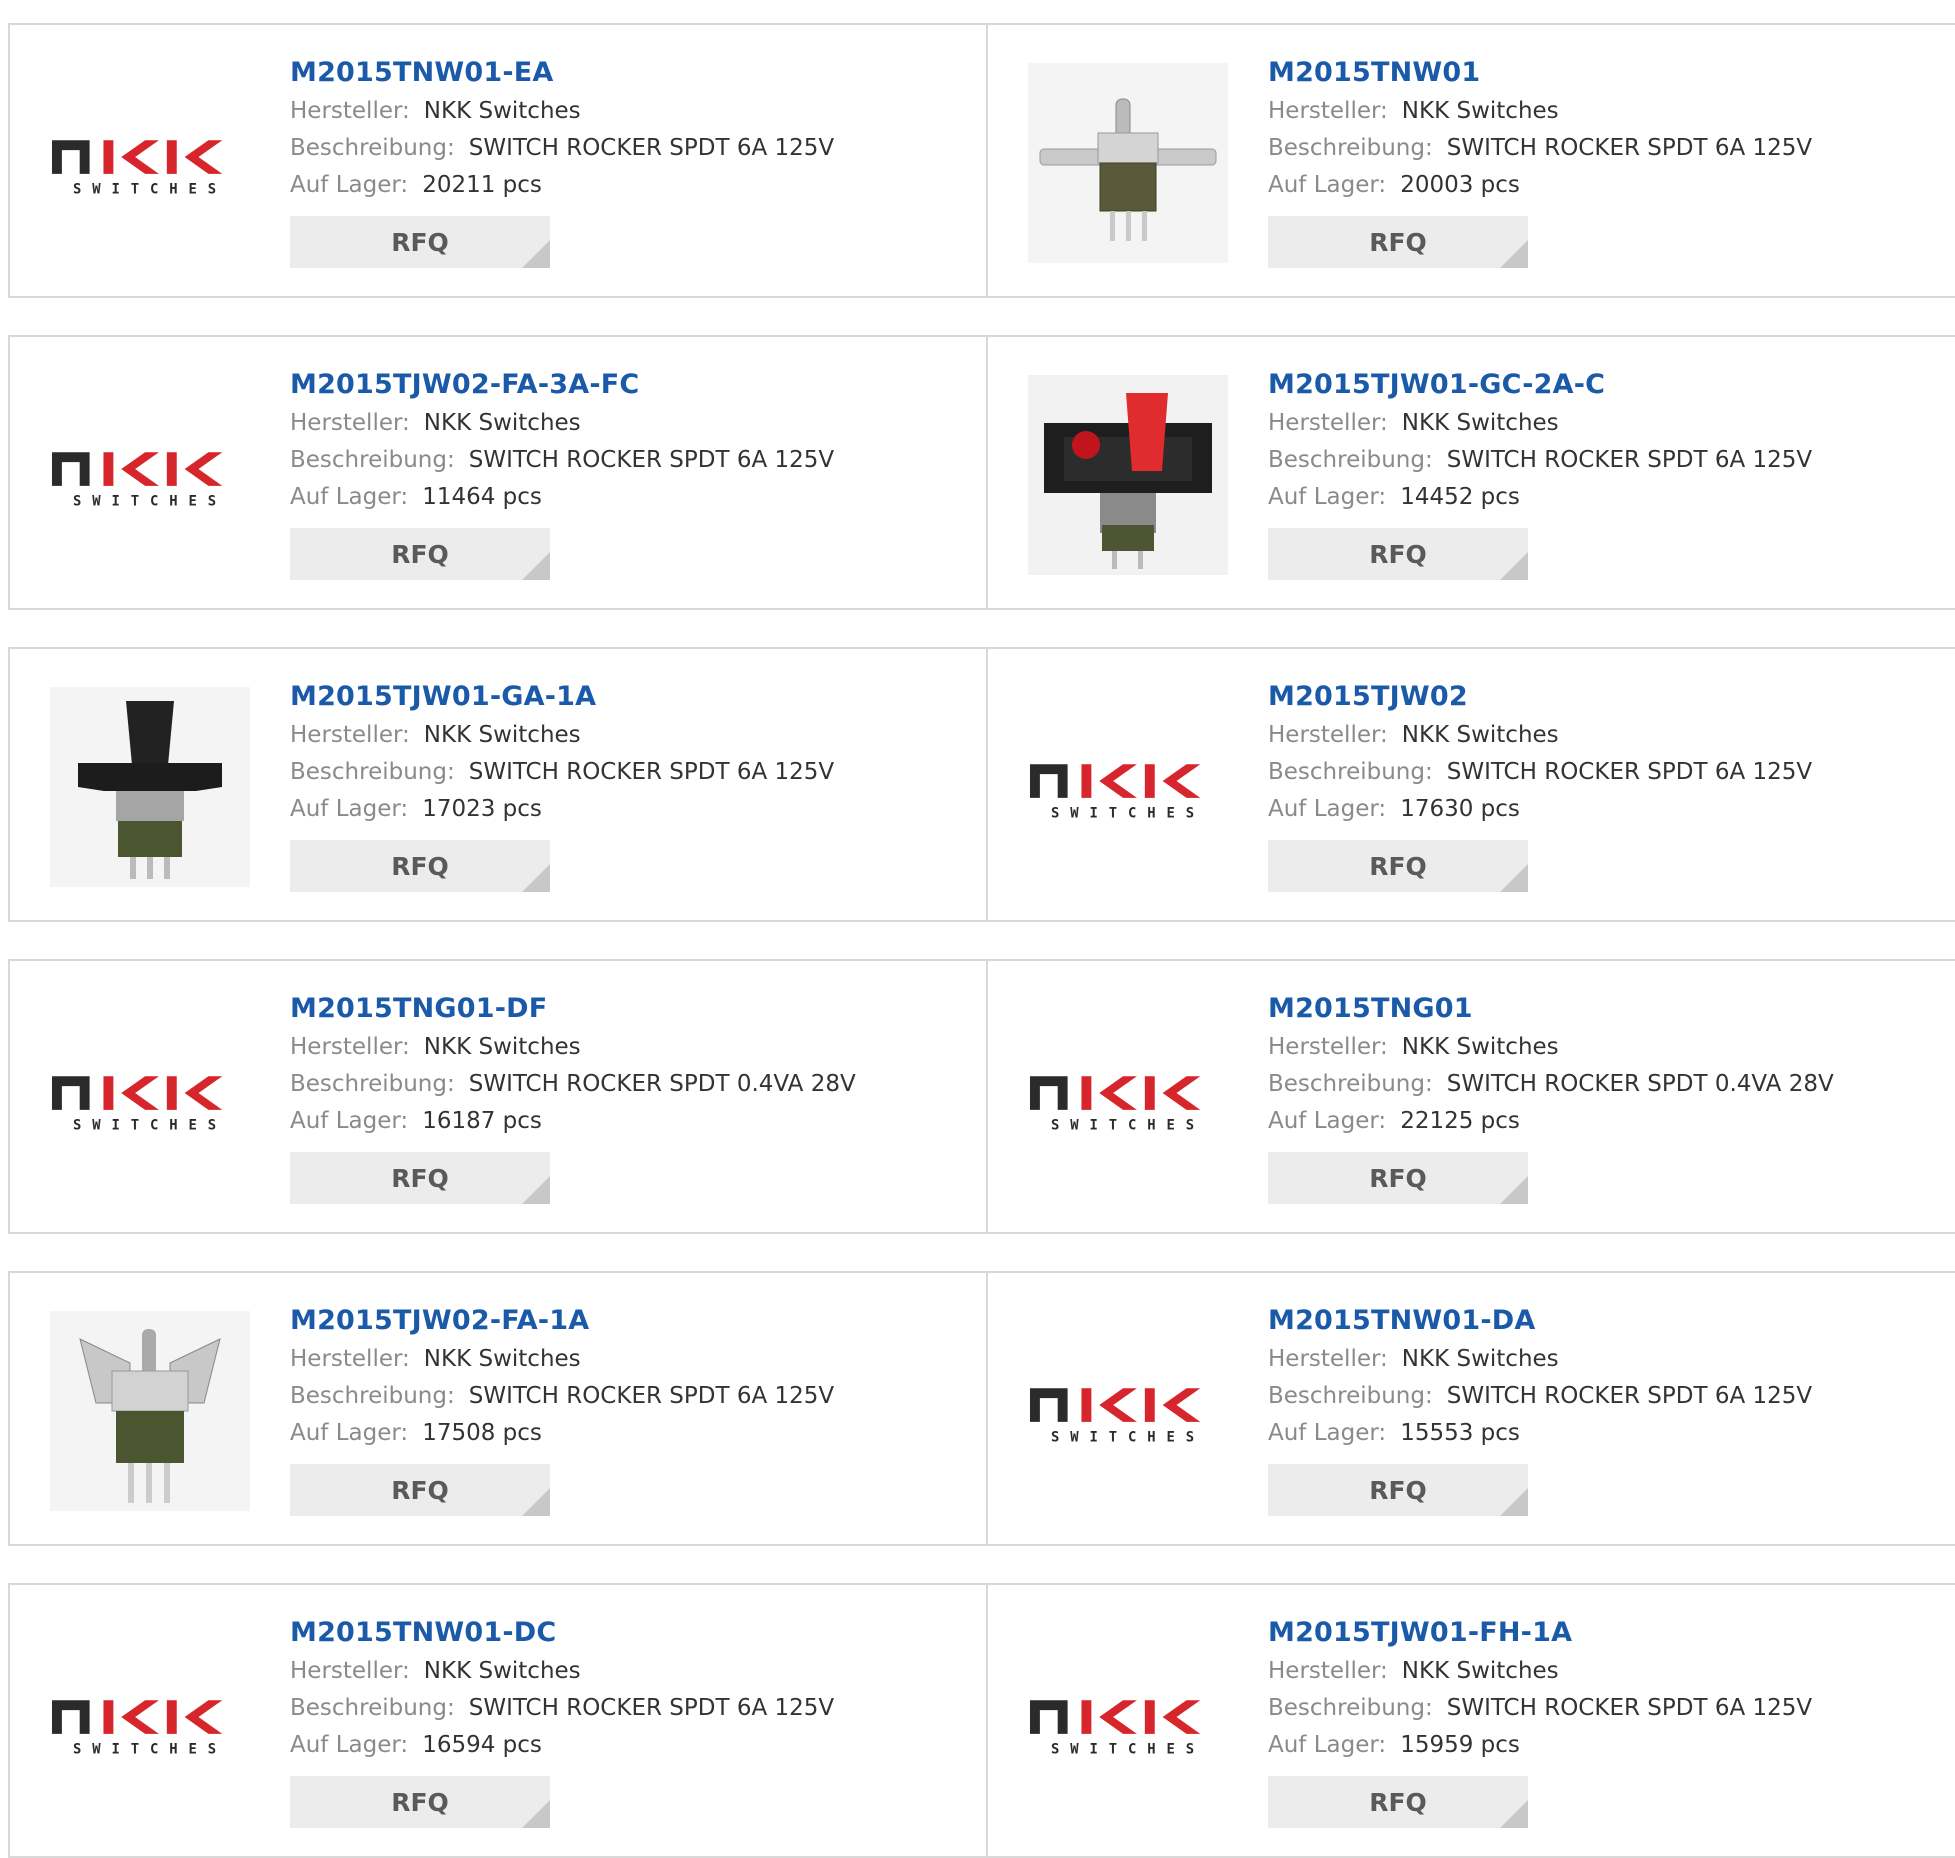 This screenshot has width=1955, height=1858. What do you see at coordinates (562, 1321) in the screenshot?
I see `part-number-link: M2015TJW02-FA-1A` at bounding box center [562, 1321].